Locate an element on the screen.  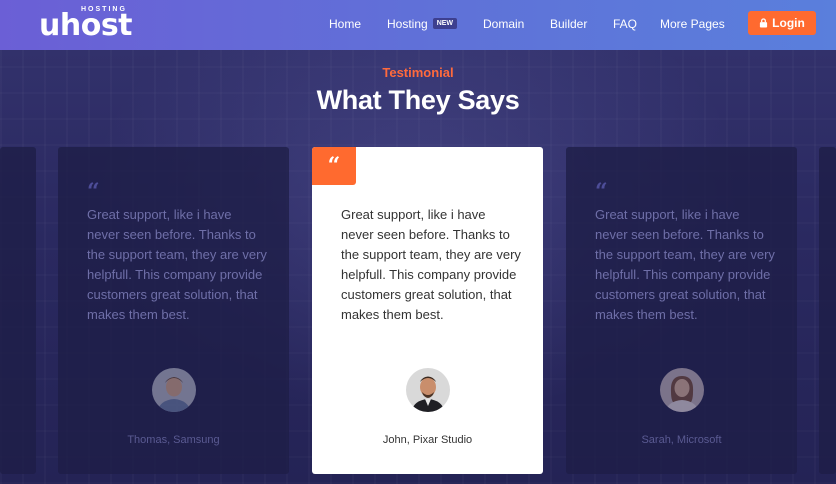
nav-domain: Domain is located at coordinates (503, 24).